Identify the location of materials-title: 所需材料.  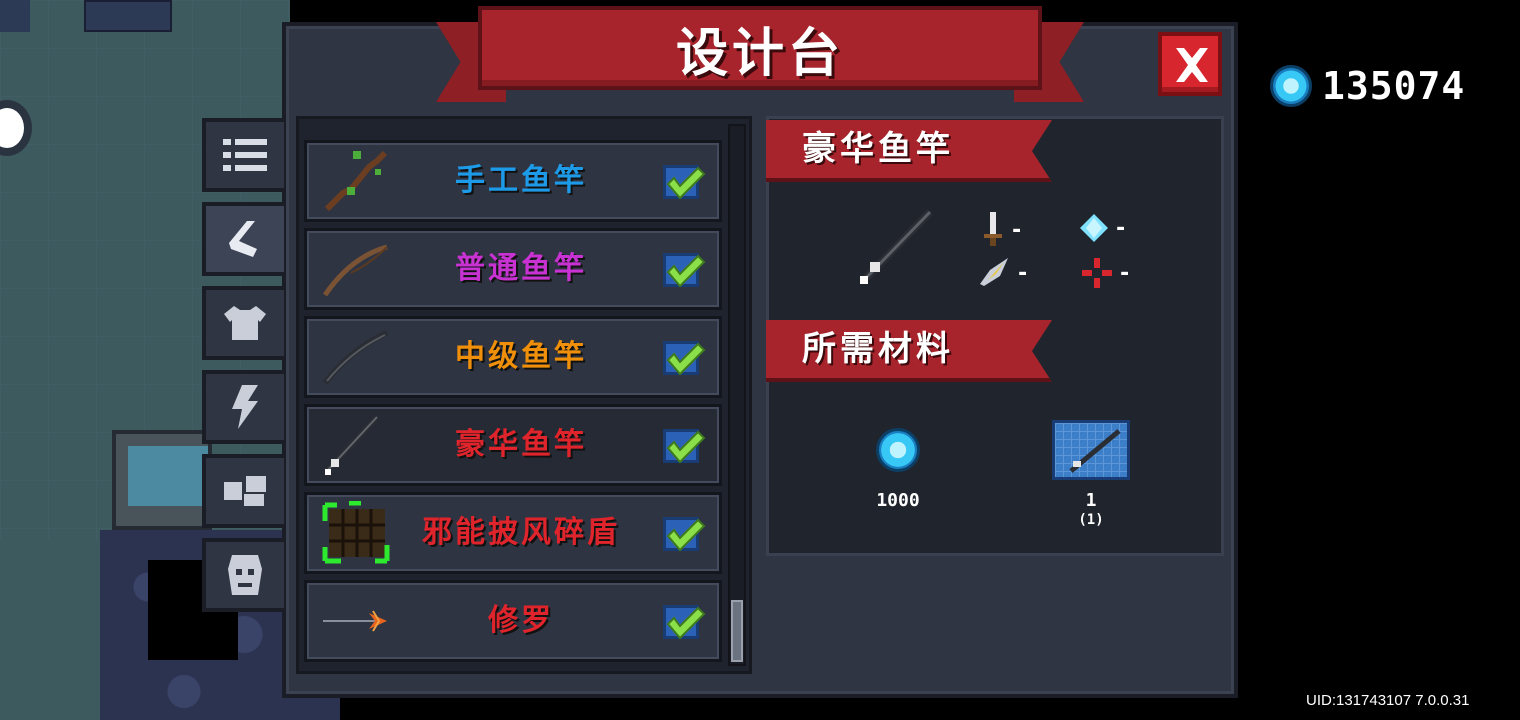
(878, 349).